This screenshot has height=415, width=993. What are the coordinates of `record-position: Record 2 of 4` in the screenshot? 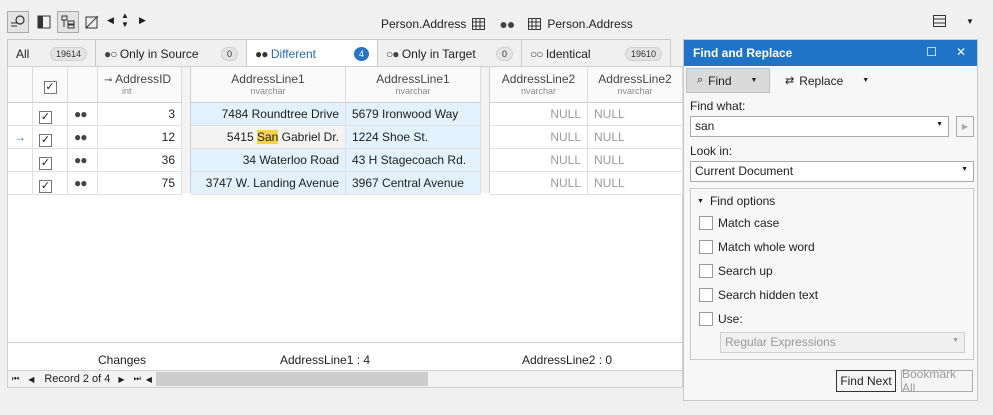 It's located at (77, 379).